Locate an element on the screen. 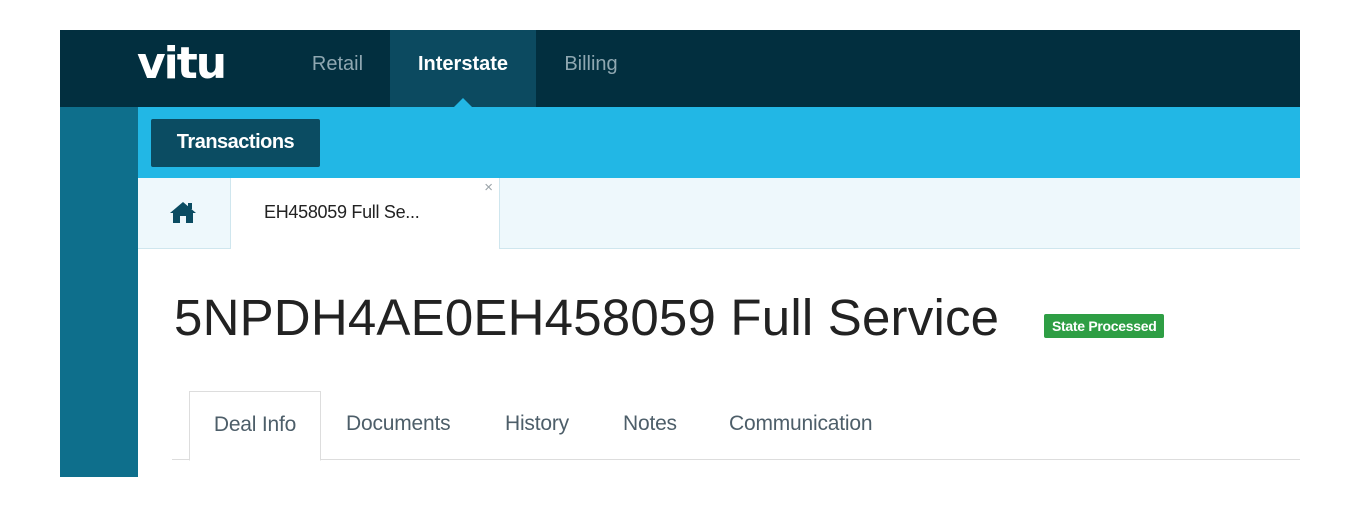  tab-notes: Notes is located at coordinates (650, 425).